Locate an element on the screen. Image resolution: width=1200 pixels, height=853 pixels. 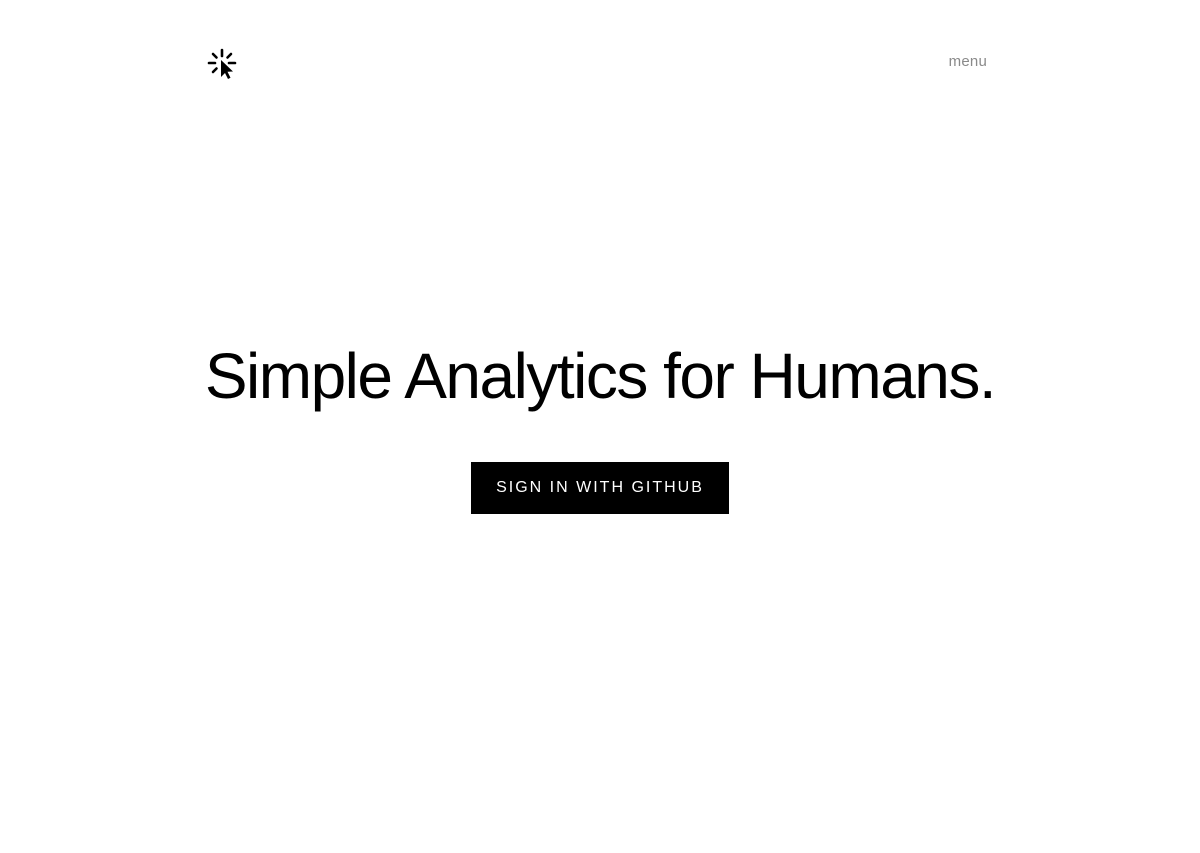
hero: Simple Analytics for Humans. is located at coordinates (600, 376).